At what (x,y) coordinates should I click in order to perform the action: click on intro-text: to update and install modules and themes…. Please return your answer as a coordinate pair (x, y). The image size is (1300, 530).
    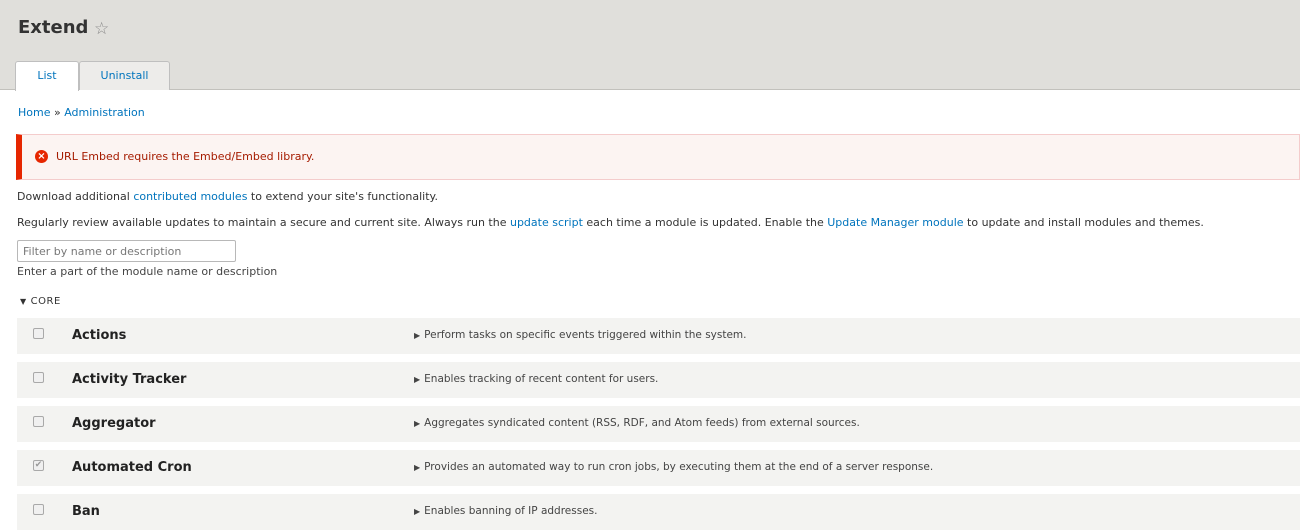
    Looking at the image, I should click on (1083, 222).